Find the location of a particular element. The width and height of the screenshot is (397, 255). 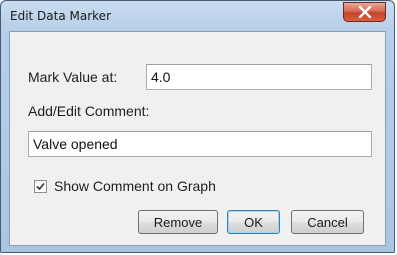

window-title: Edit Data Marker is located at coordinates (60, 16).